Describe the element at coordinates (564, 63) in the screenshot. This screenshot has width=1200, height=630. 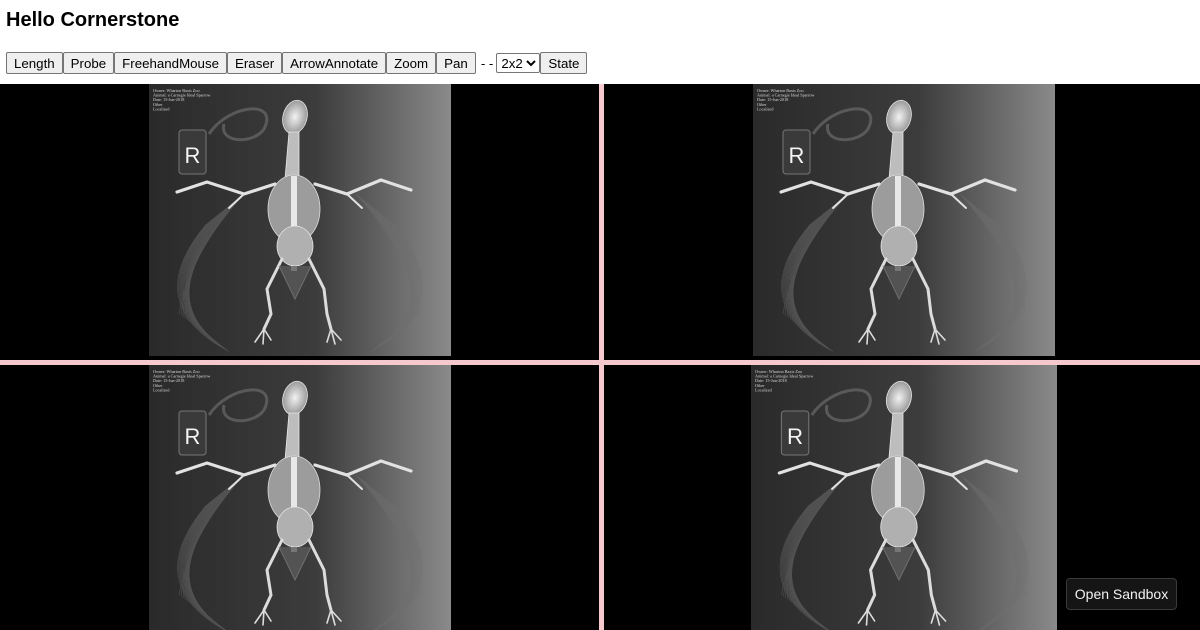
I see `state-button: State` at that location.